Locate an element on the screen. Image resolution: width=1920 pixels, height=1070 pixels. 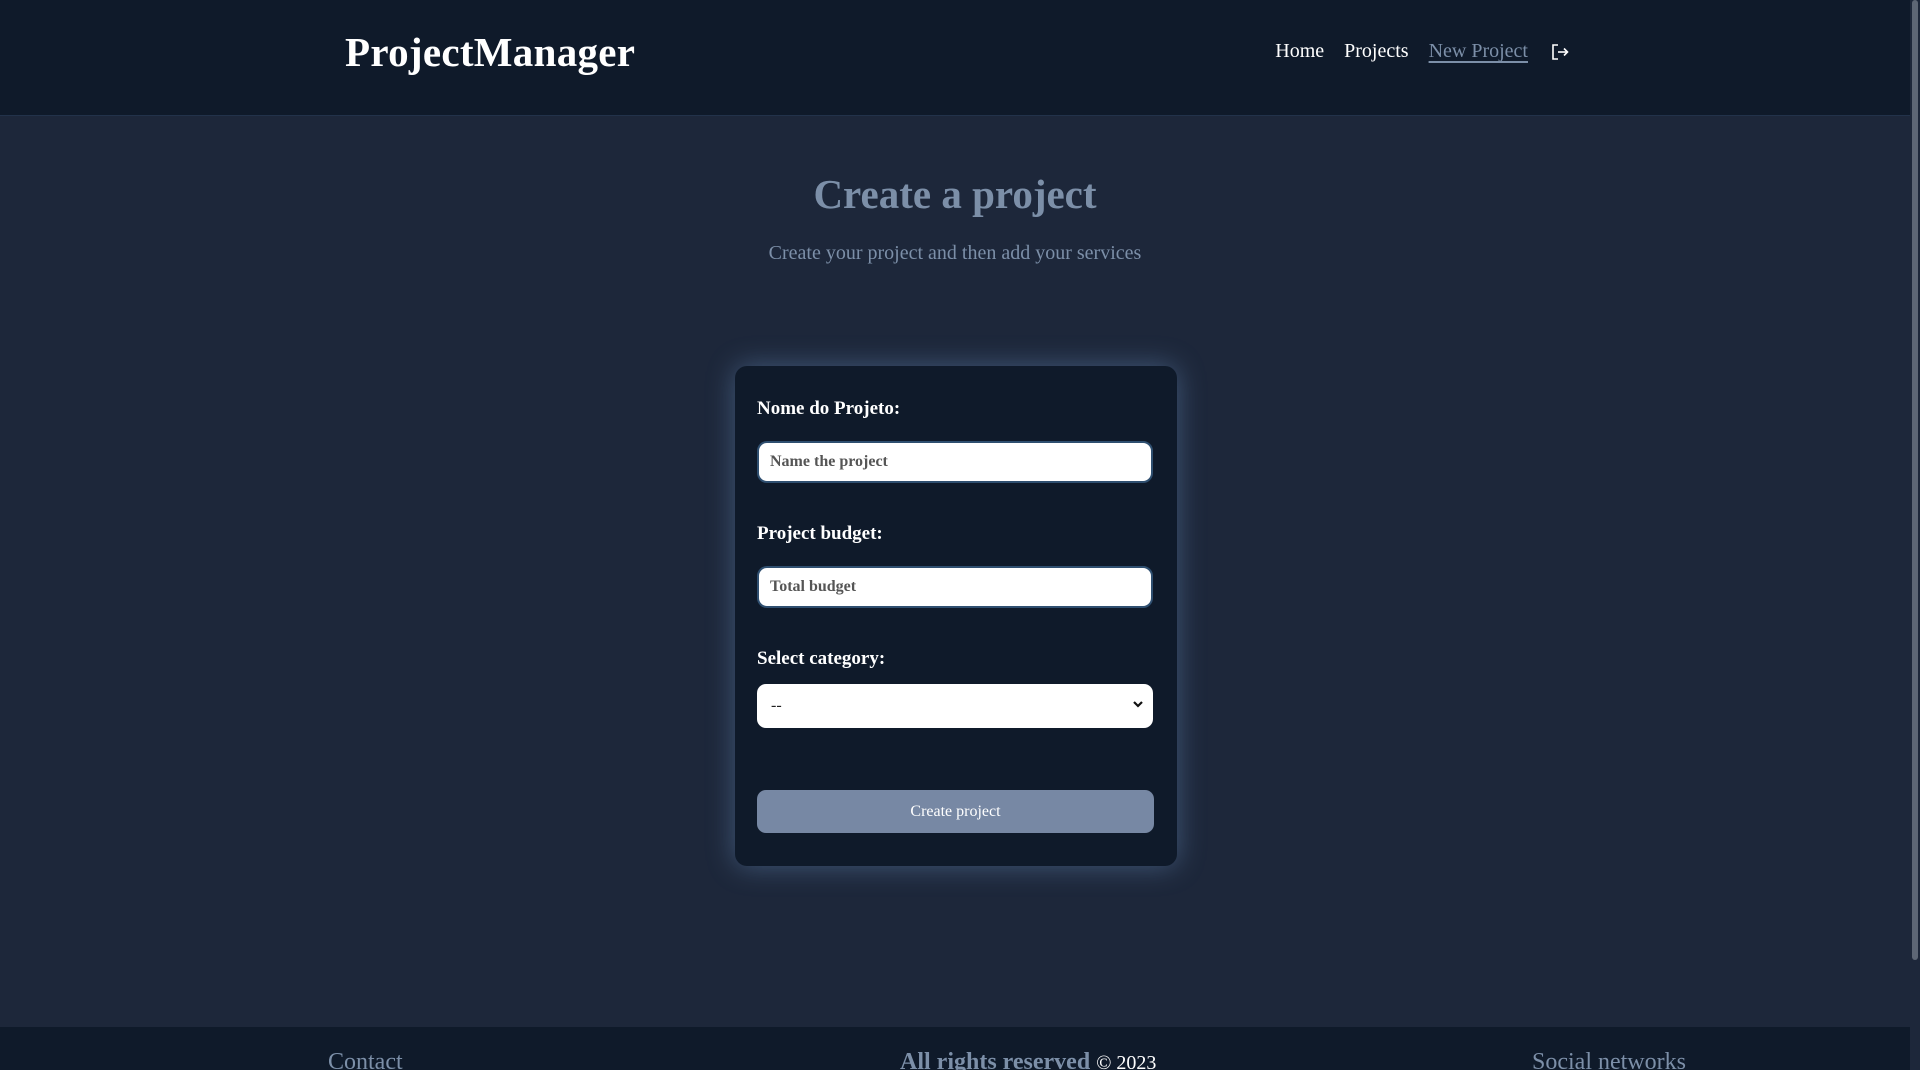
logout-icon is located at coordinates (1560, 52).